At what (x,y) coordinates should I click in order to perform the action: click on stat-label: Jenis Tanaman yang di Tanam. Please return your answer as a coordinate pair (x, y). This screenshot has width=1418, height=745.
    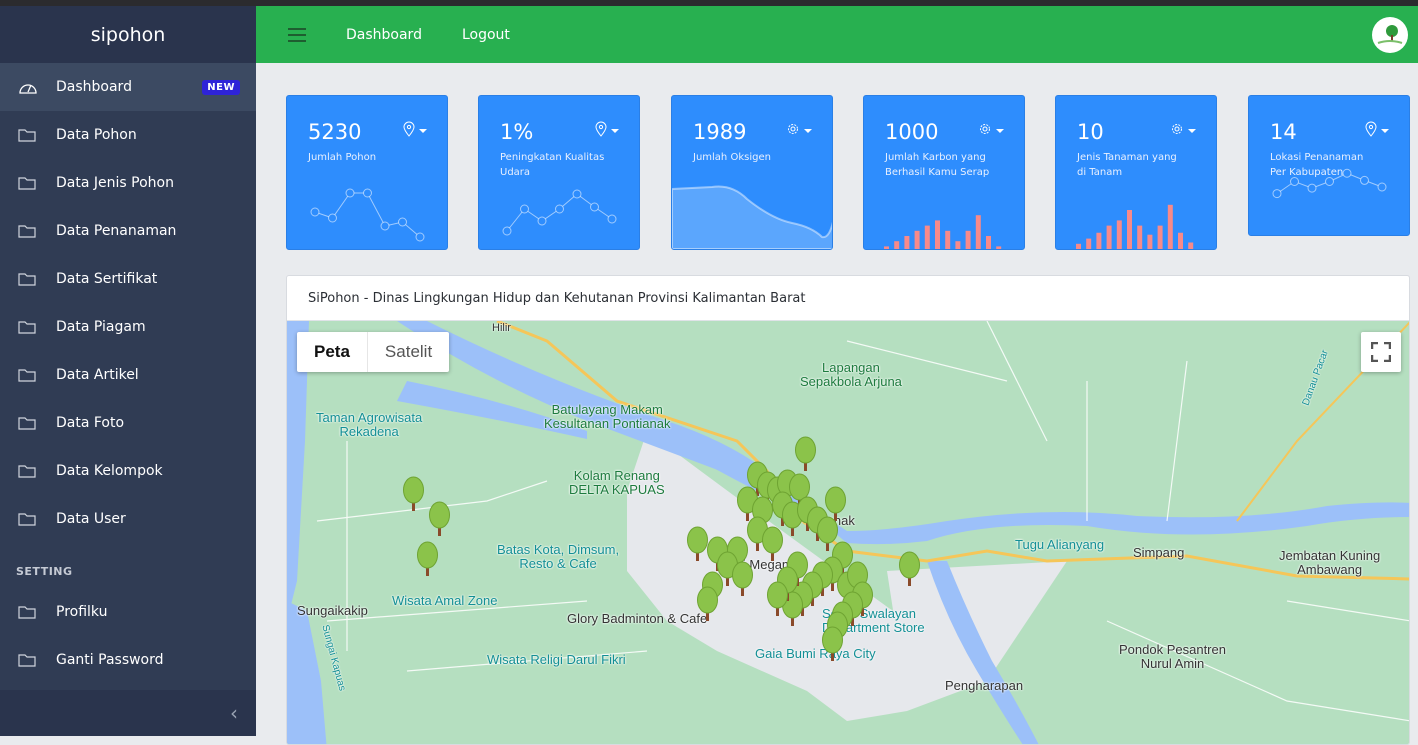
    Looking at the image, I should click on (1127, 165).